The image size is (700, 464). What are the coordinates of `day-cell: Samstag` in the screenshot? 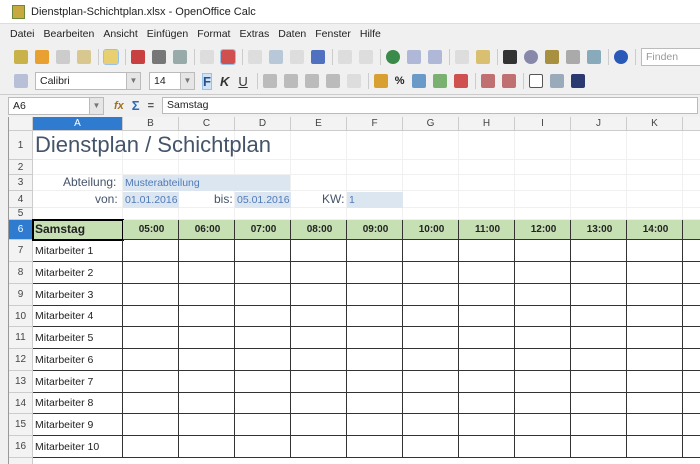 It's located at (78, 230).